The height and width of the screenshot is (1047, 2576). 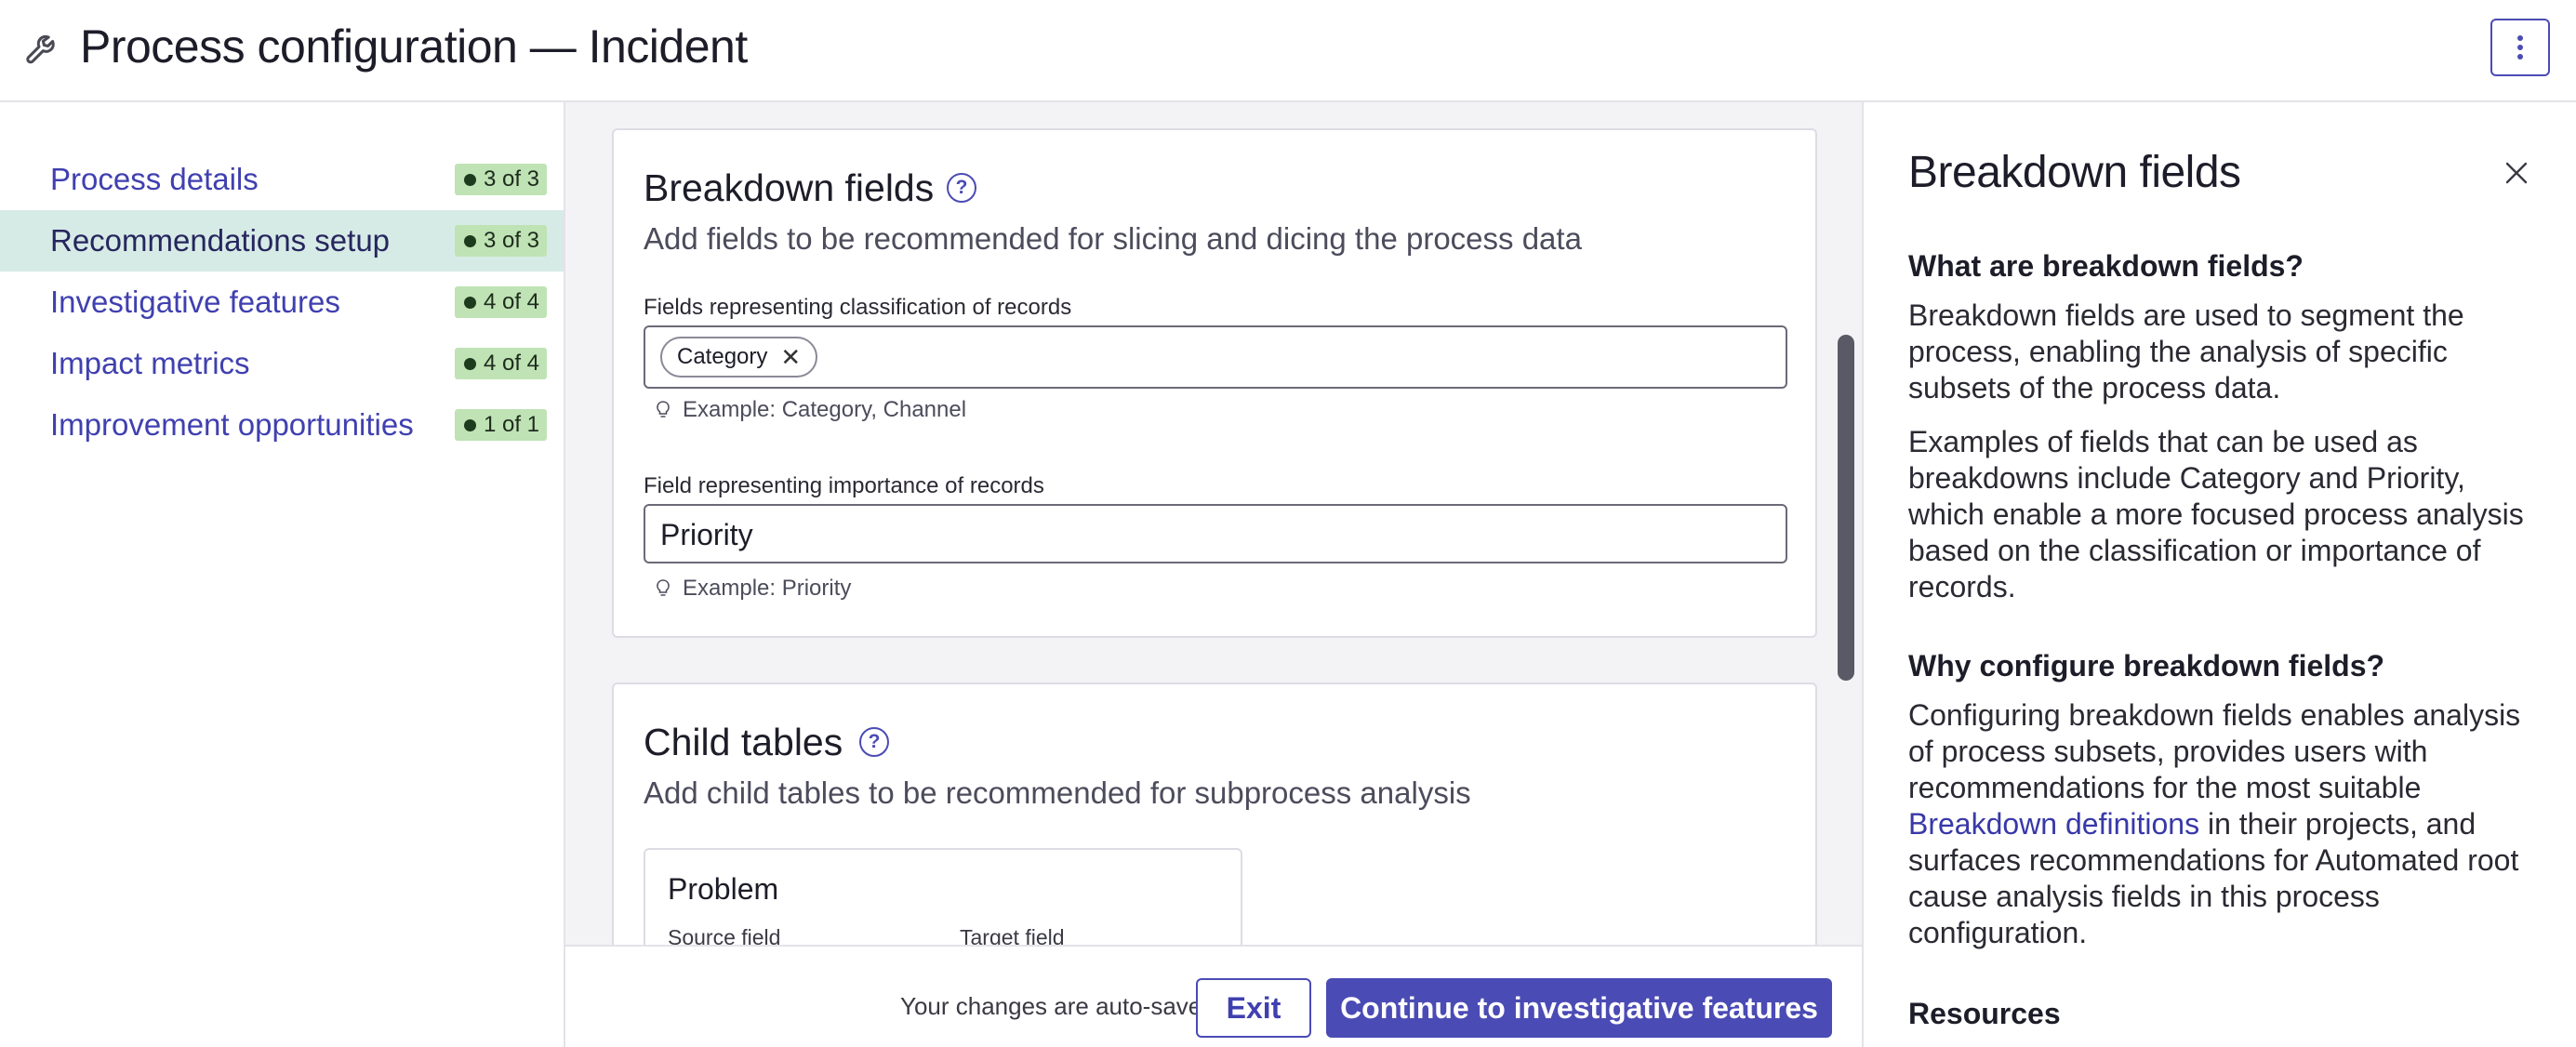 I want to click on close-icon, so click(x=2516, y=173).